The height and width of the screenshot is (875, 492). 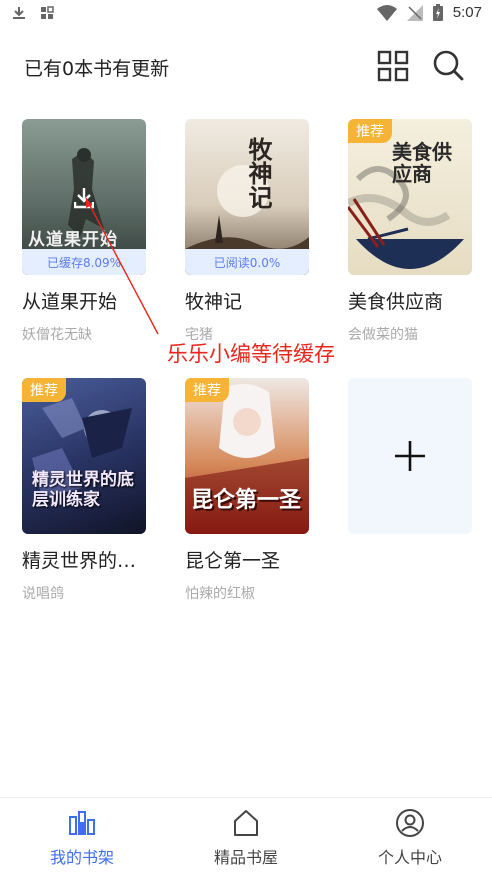 I want to click on user-icon, so click(x=410, y=823).